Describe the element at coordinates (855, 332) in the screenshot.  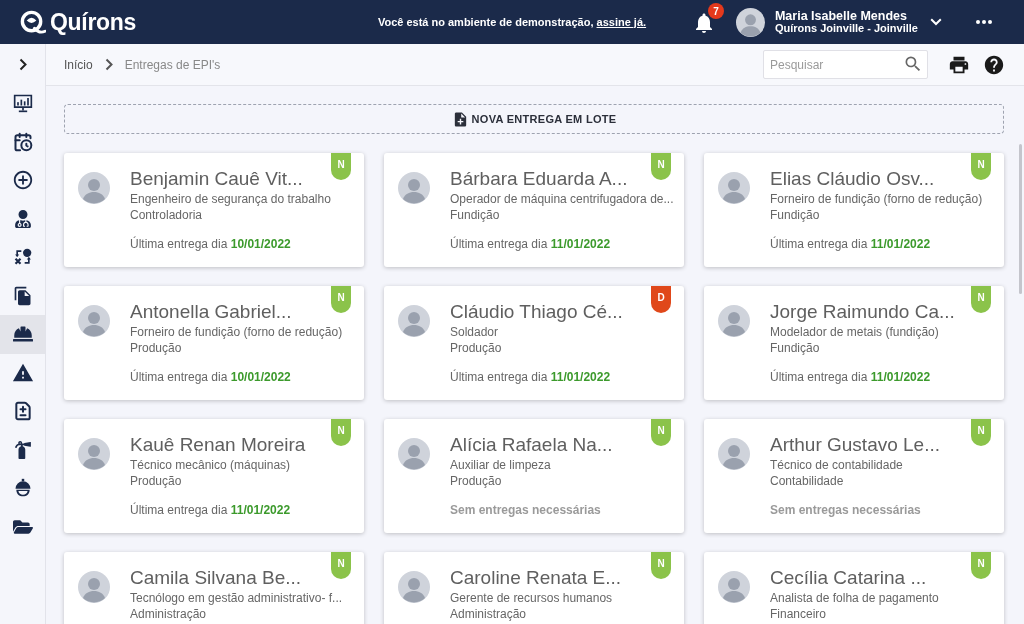
I see `job-title: Modelador de metais (fundição)` at that location.